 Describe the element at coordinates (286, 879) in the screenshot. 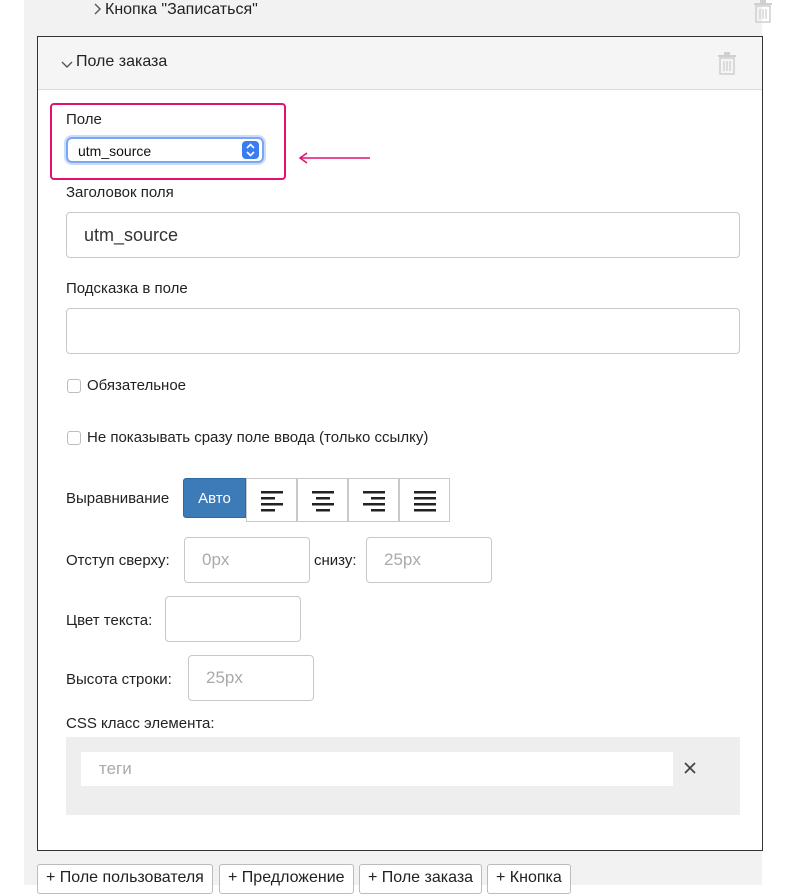

I see `add-offer-button: + Предложение` at that location.